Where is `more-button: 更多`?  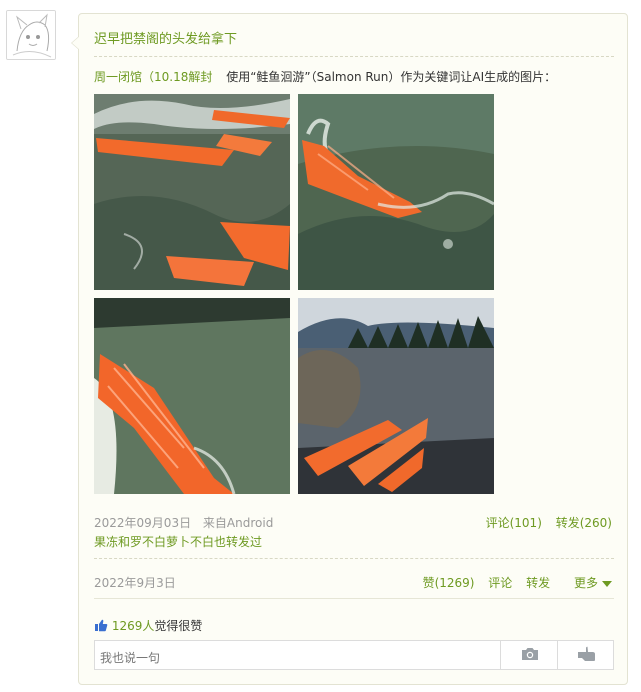 more-button: 更多 is located at coordinates (588, 583).